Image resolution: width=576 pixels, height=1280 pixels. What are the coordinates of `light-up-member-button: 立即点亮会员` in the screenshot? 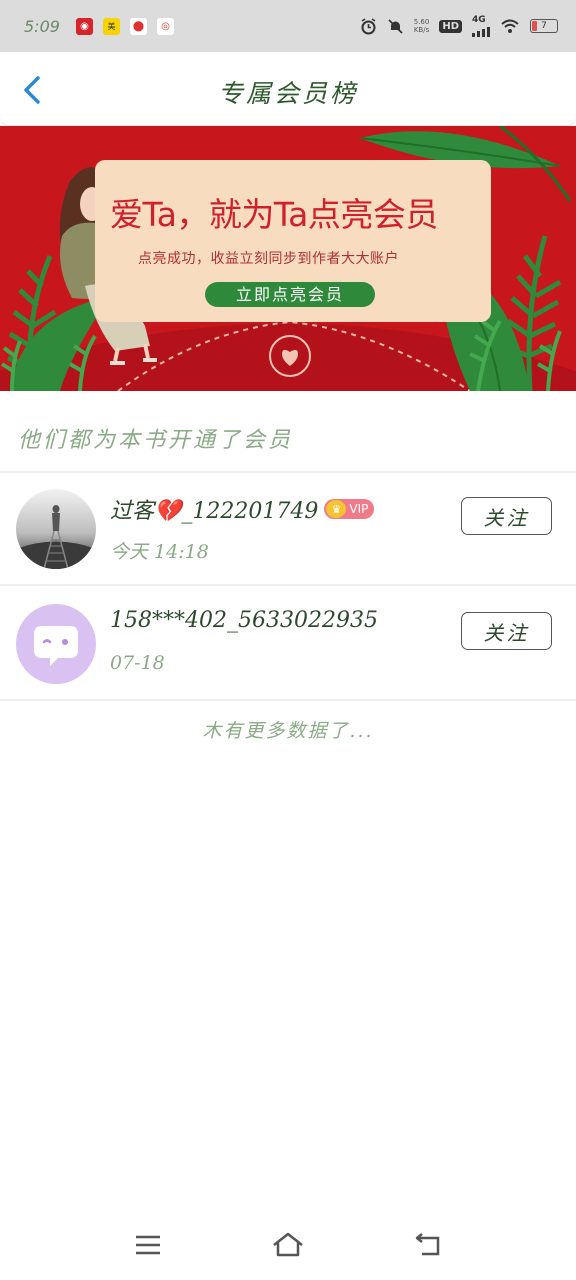 It's located at (290, 294).